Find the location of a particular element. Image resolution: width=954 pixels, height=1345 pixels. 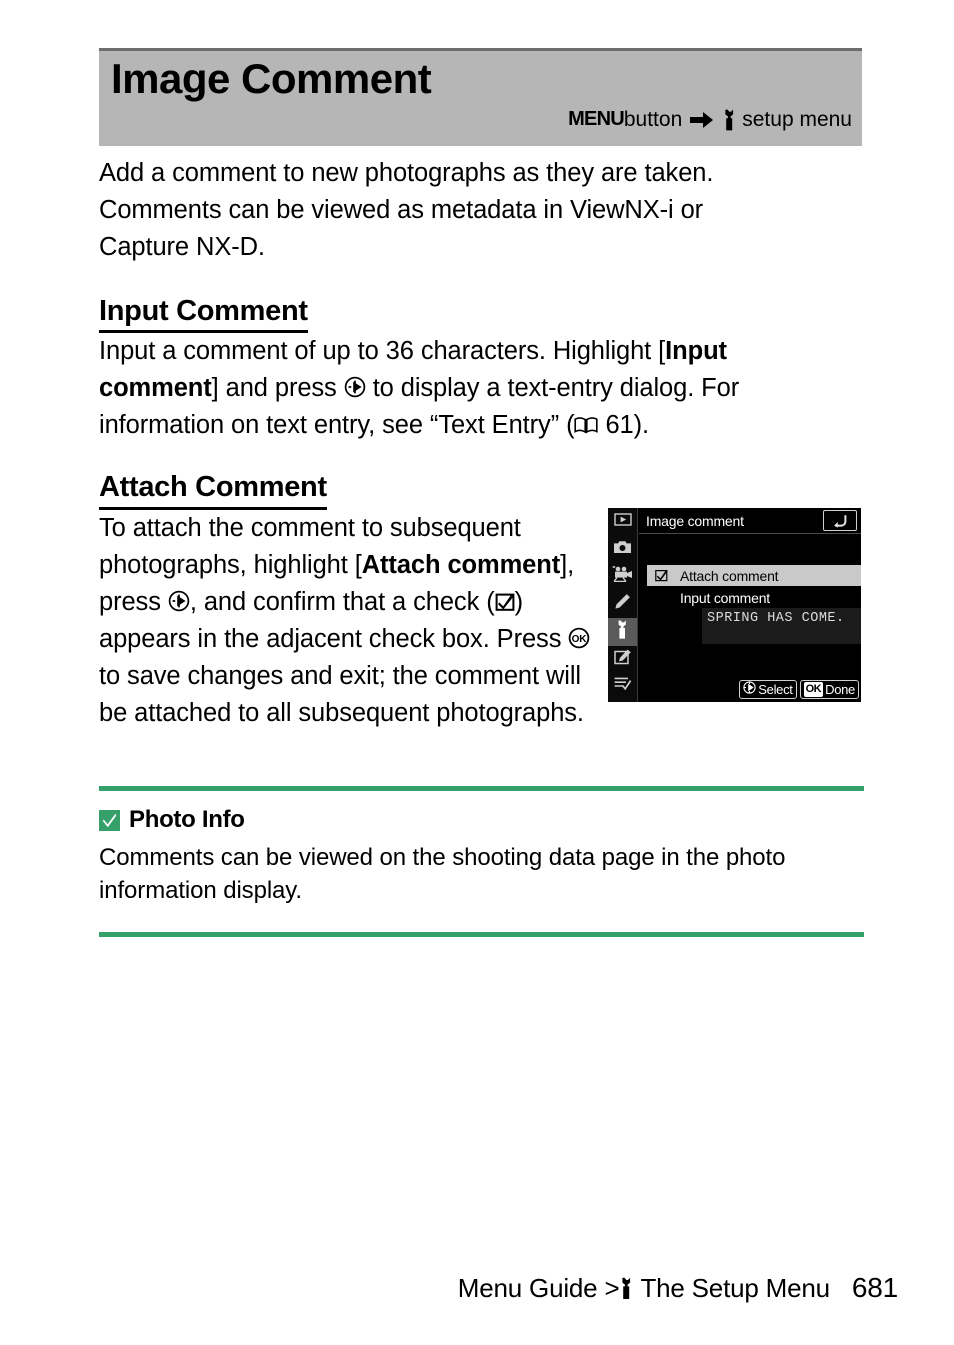

photo-shooting-menu-icon is located at coordinates (622, 549).